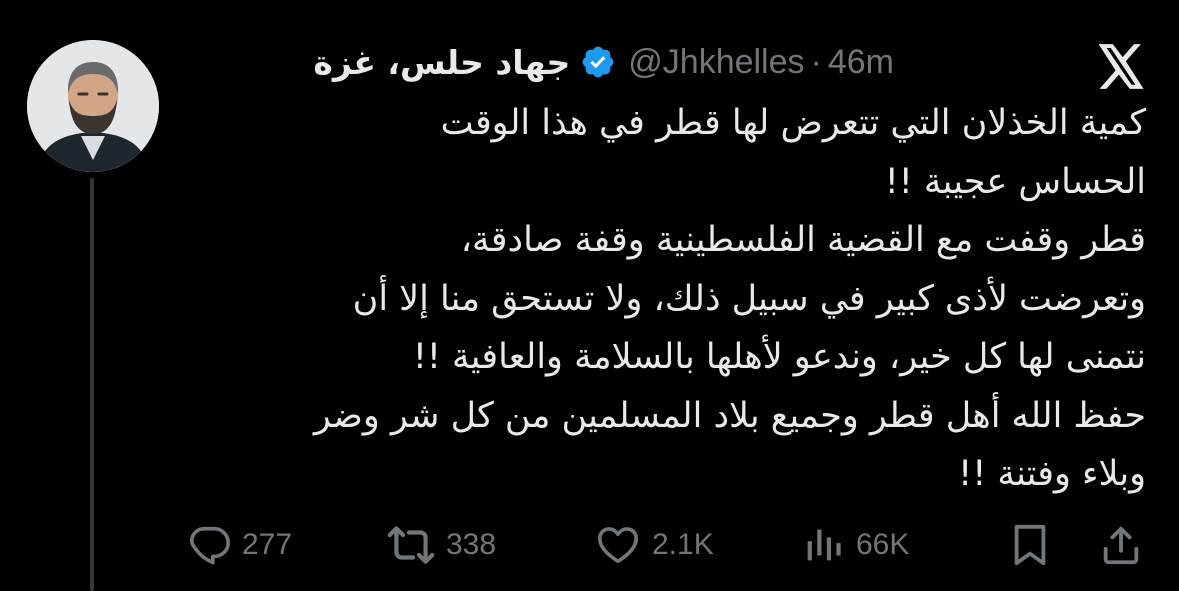  Describe the element at coordinates (618, 545) in the screenshot. I see `like-icon` at that location.